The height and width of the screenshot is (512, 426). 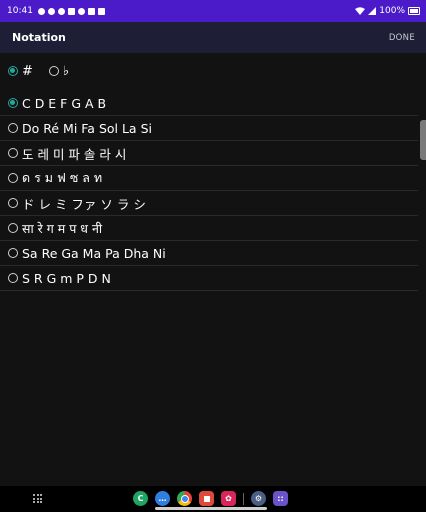 I want to click on flat-option: ♭, so click(x=59, y=71).